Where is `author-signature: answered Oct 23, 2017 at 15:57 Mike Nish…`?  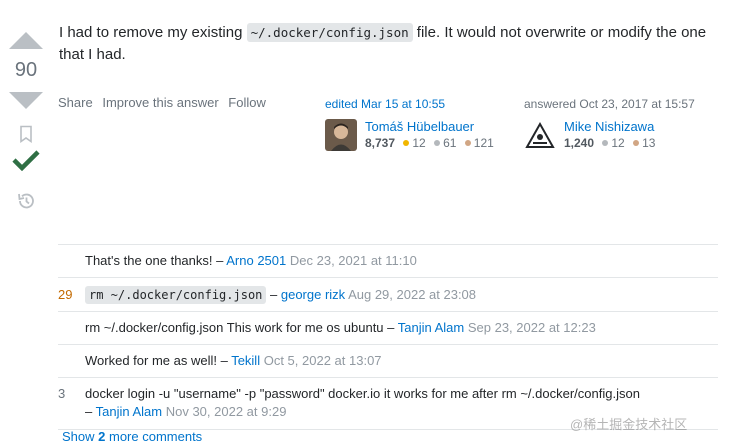 author-signature: answered Oct 23, 2017 at 15:57 Mike Nish… is located at coordinates (609, 124).